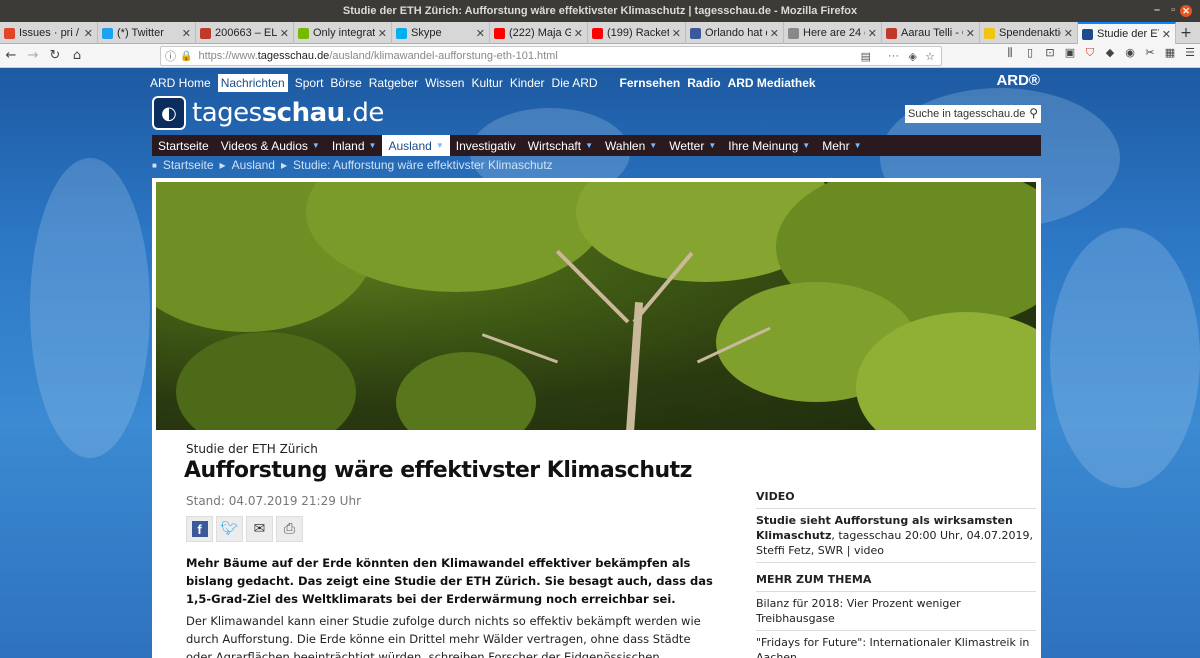 The image size is (1200, 658). Describe the element at coordinates (1110, 53) in the screenshot. I see `shield-icon: ◆` at that location.